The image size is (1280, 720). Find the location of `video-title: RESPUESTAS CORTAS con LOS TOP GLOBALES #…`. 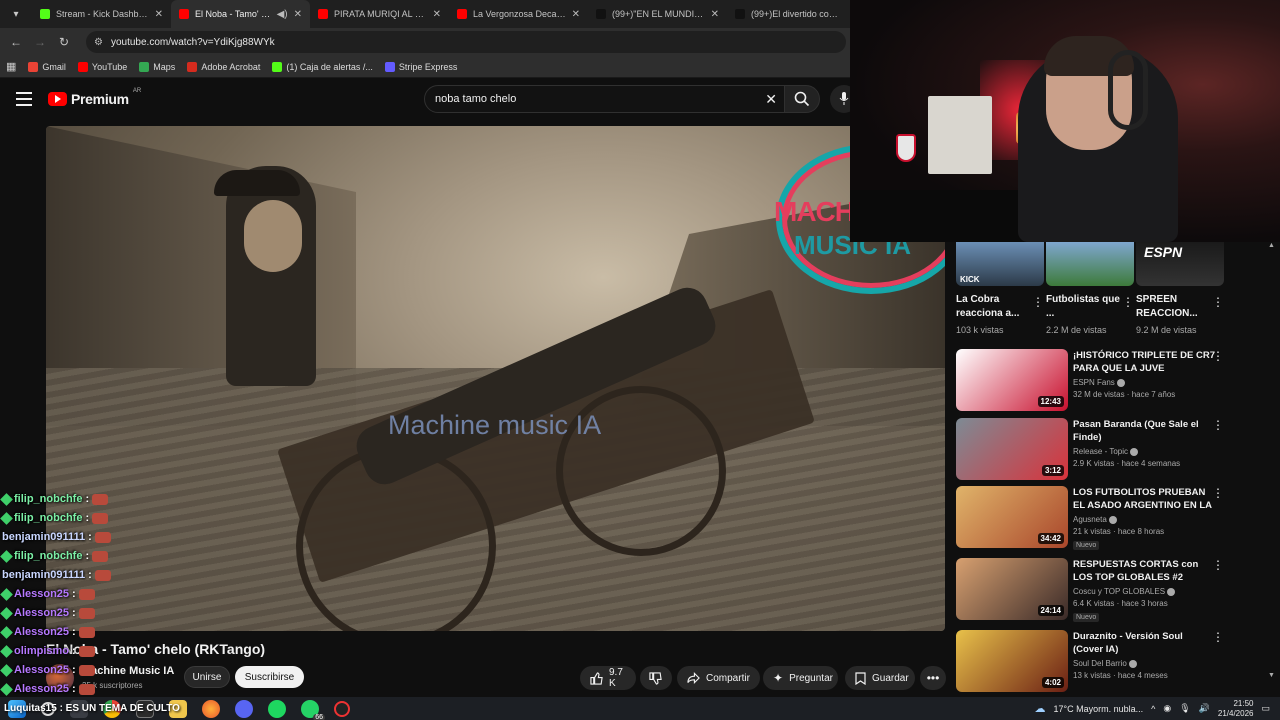

video-title: RESPUESTAS CORTAS con LOS TOP GLOBALES #… is located at coordinates (1144, 571).